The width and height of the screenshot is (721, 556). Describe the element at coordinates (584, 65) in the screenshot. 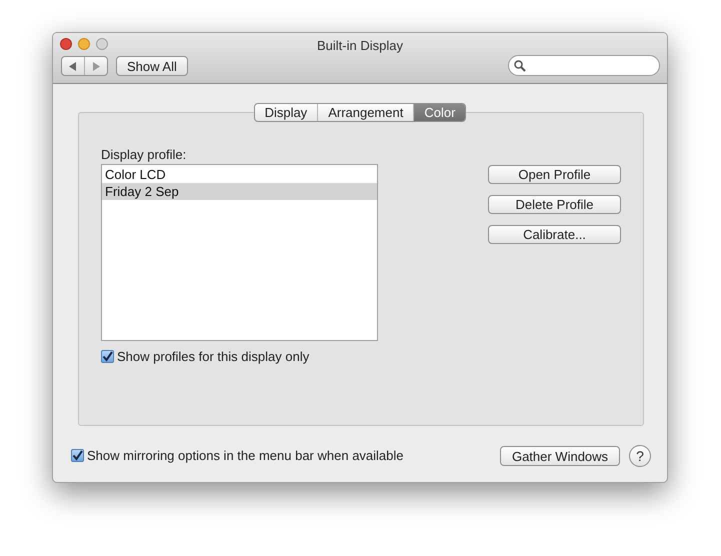

I see `search-field` at that location.